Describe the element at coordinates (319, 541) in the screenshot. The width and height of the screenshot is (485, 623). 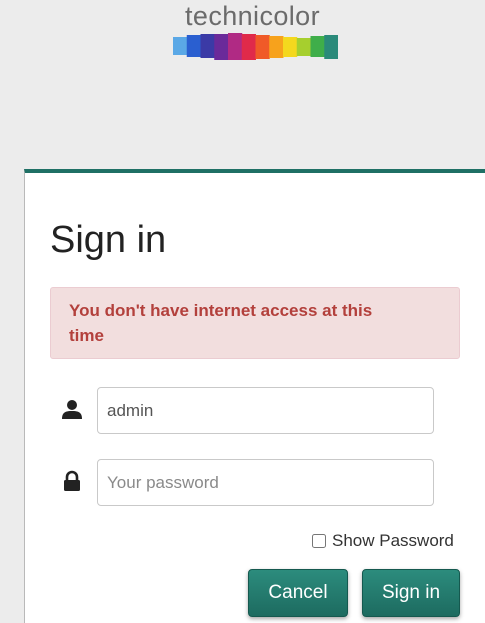
I see `show-password-checkbox` at that location.